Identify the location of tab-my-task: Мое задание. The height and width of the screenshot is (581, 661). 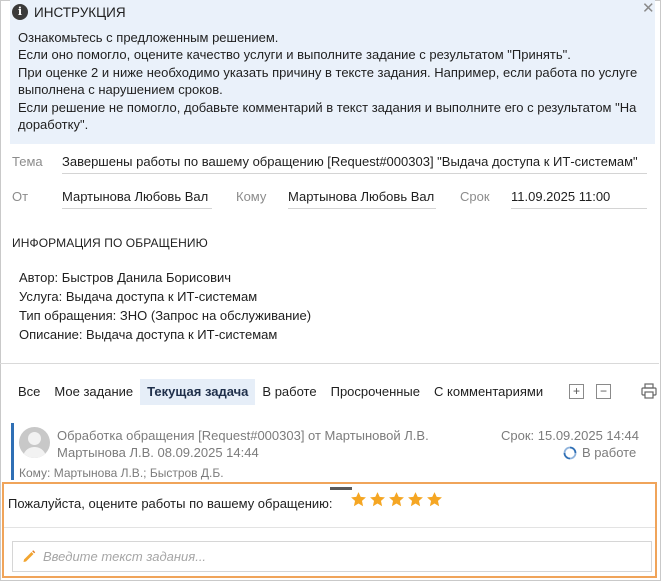
(93, 392).